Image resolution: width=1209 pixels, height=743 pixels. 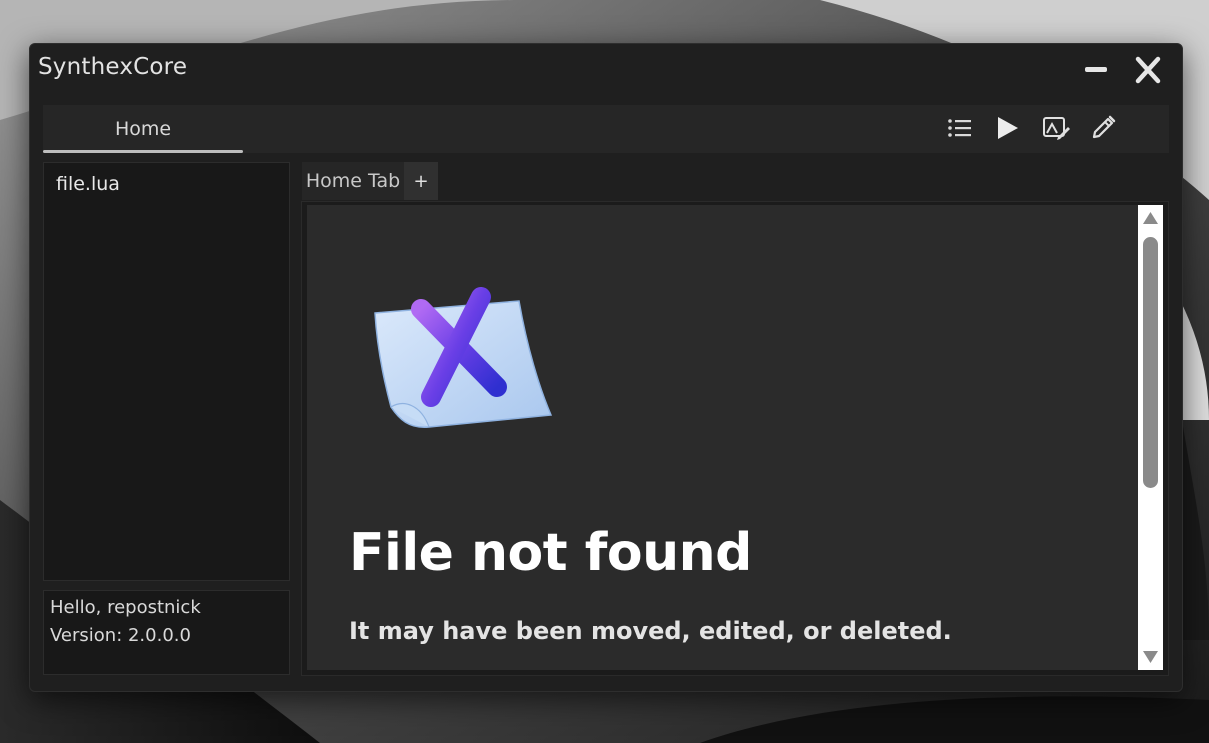 What do you see at coordinates (113, 67) in the screenshot?
I see `app-title: SynthexCore` at bounding box center [113, 67].